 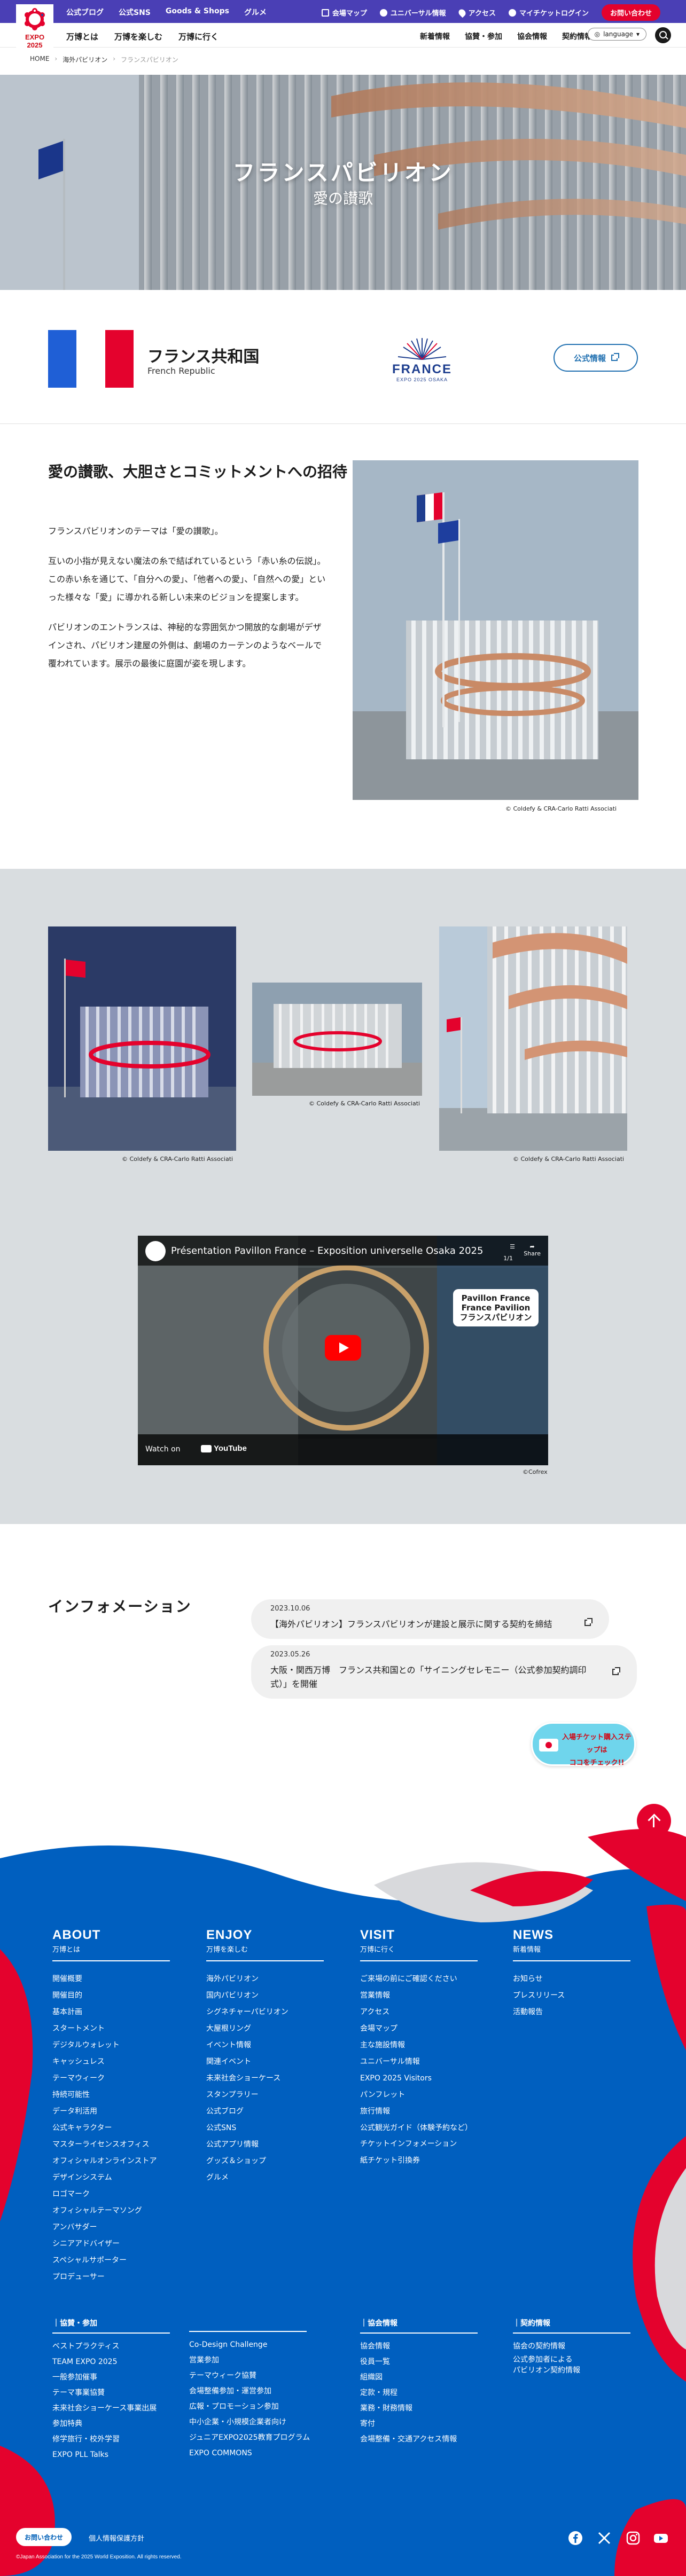 What do you see at coordinates (265, 2128) in the screenshot?
I see `footer-link: 公式SNS` at bounding box center [265, 2128].